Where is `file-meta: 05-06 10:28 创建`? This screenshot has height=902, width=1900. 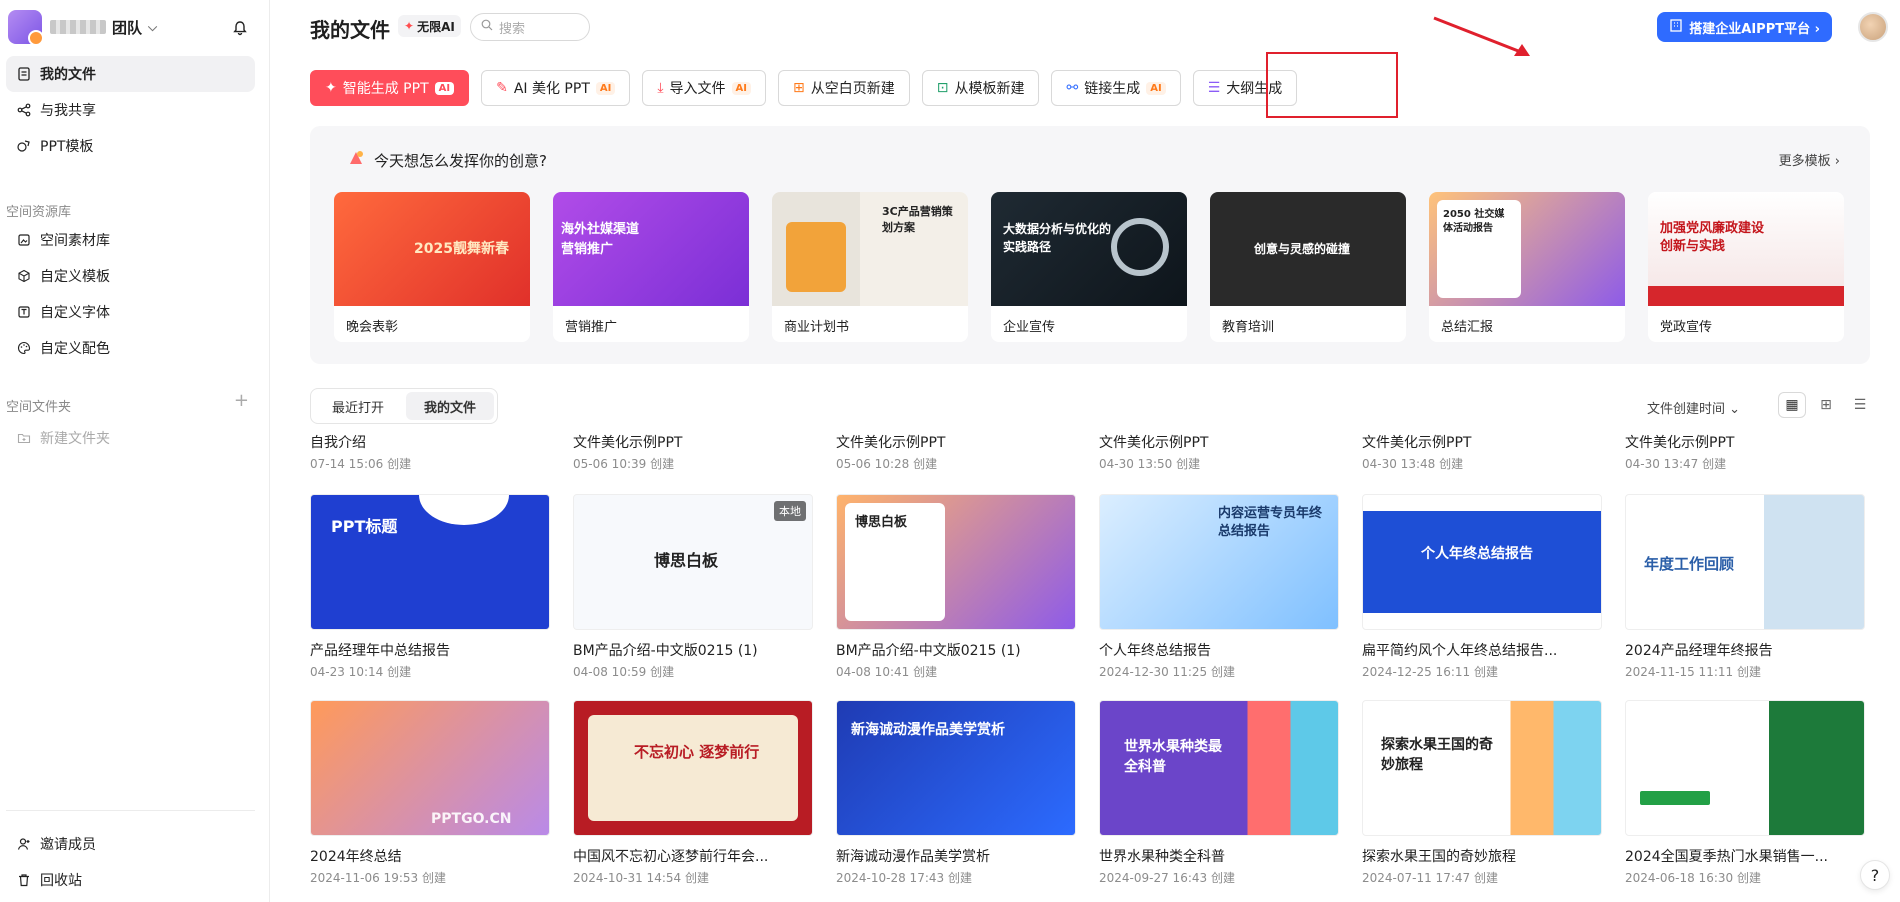
file-meta: 05-06 10:28 创建 is located at coordinates (887, 464).